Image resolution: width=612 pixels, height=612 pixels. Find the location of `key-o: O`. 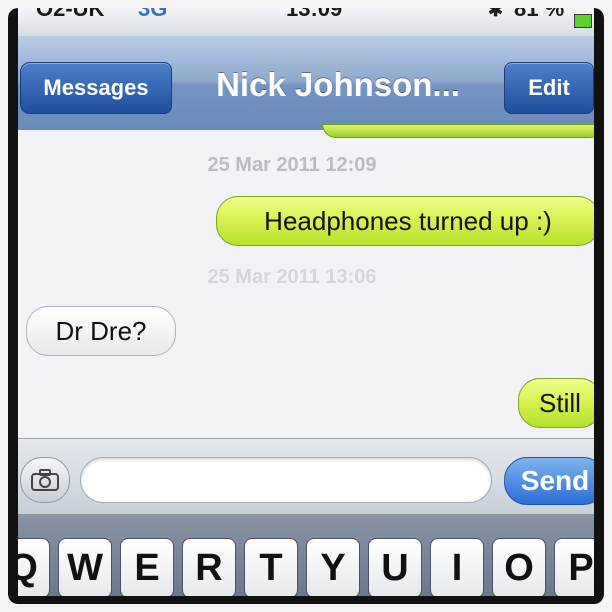

key-o: O is located at coordinates (519, 567).